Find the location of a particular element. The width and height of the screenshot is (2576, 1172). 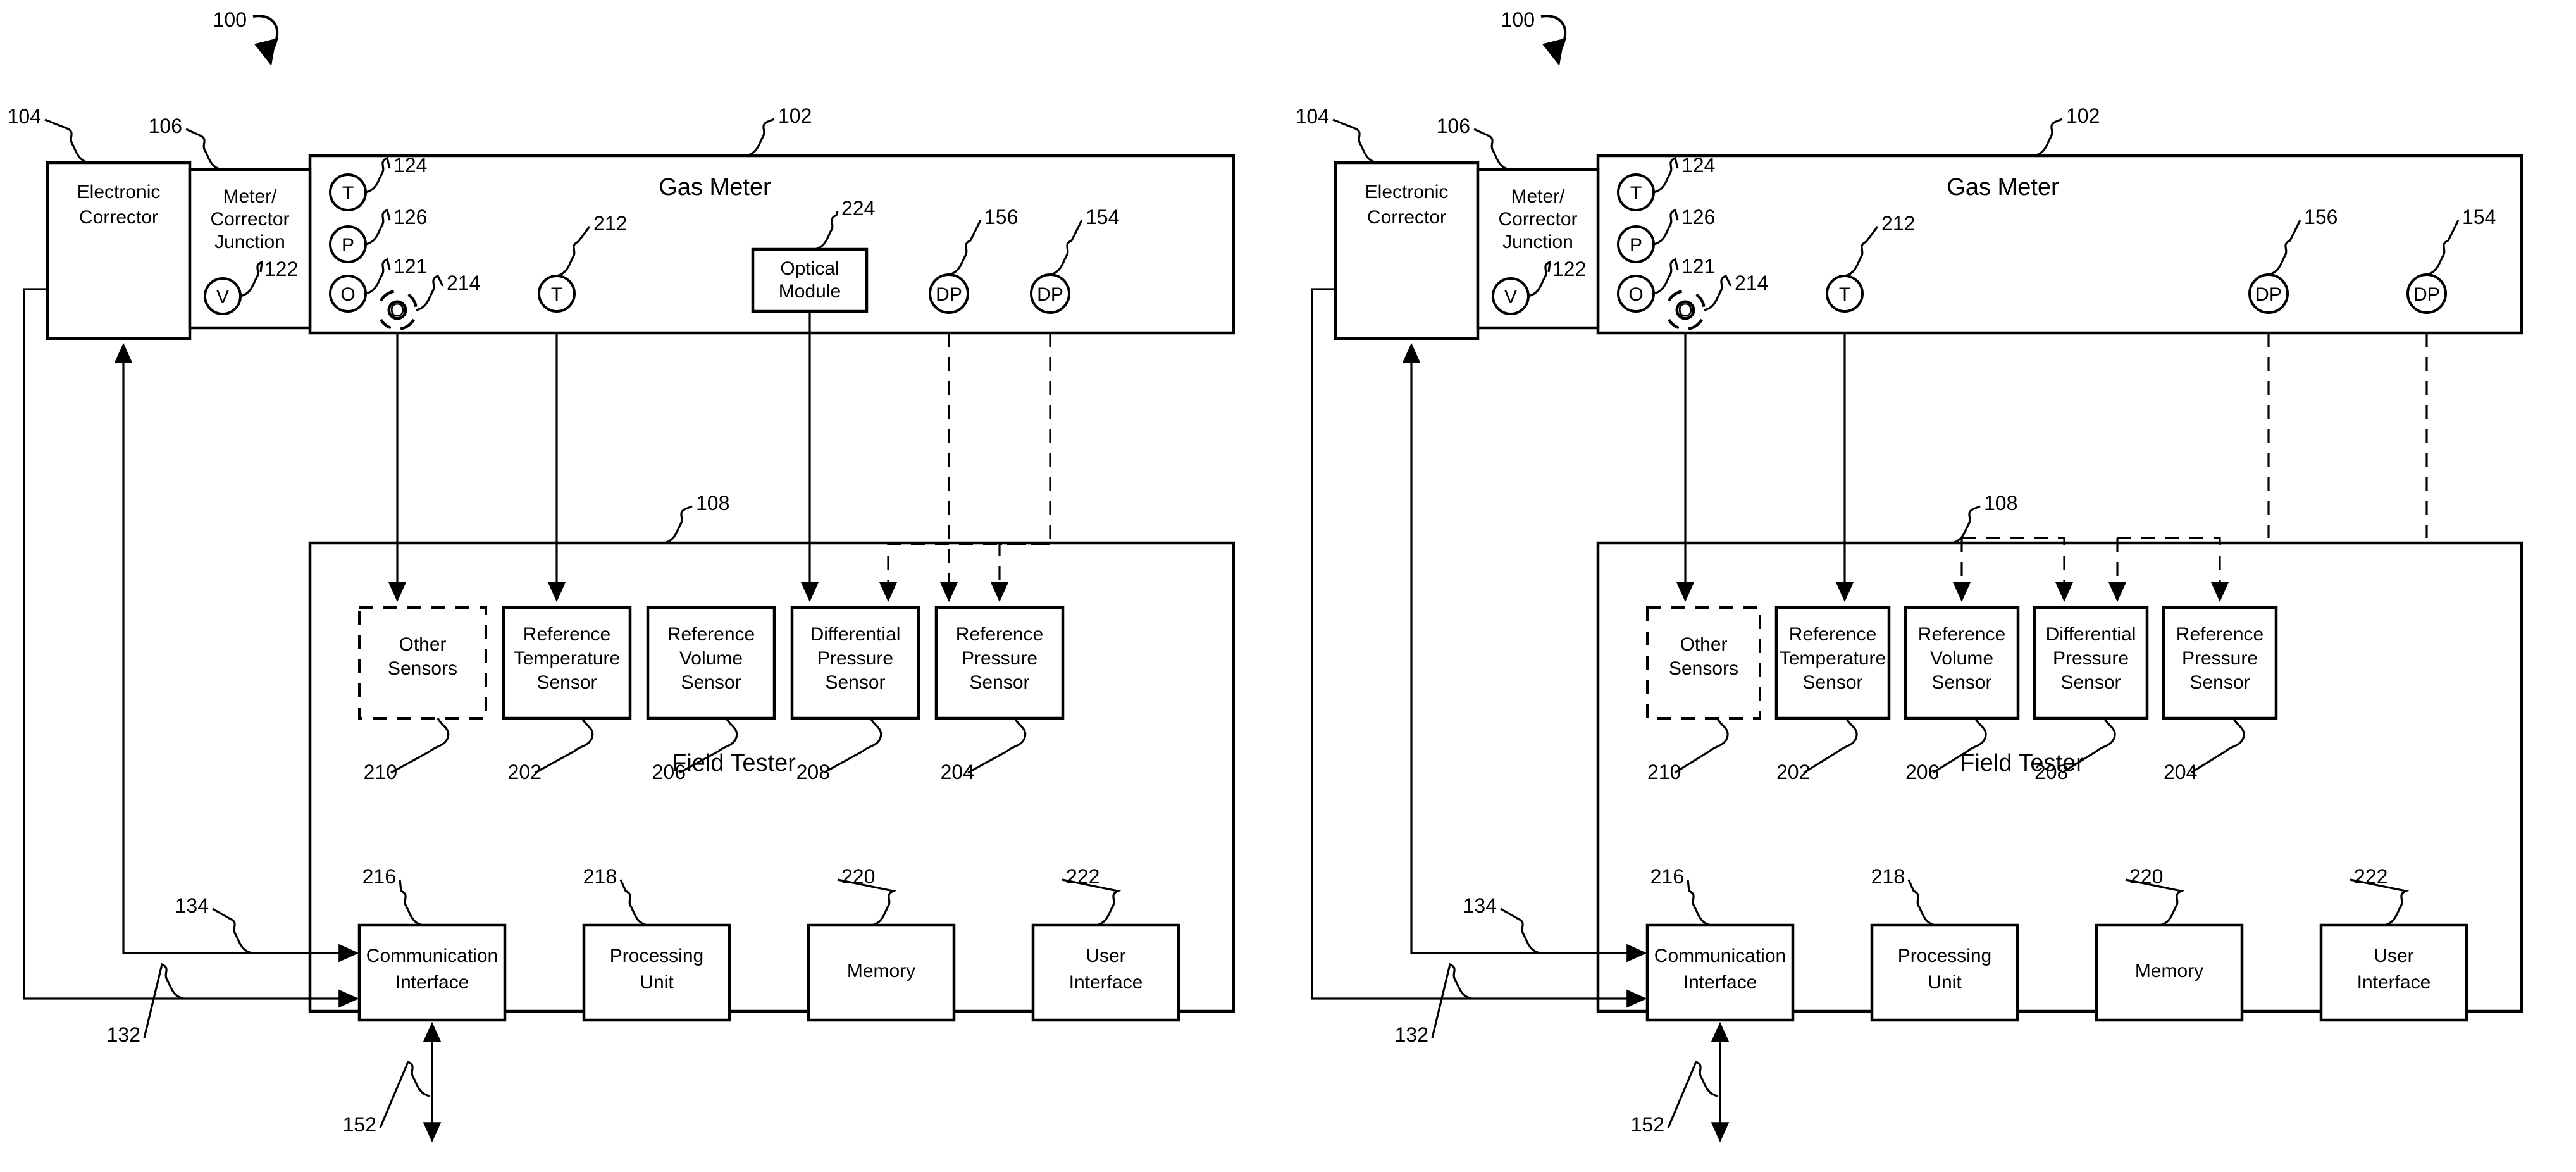

communication-interface-block-label-2: Interface is located at coordinates (432, 982).